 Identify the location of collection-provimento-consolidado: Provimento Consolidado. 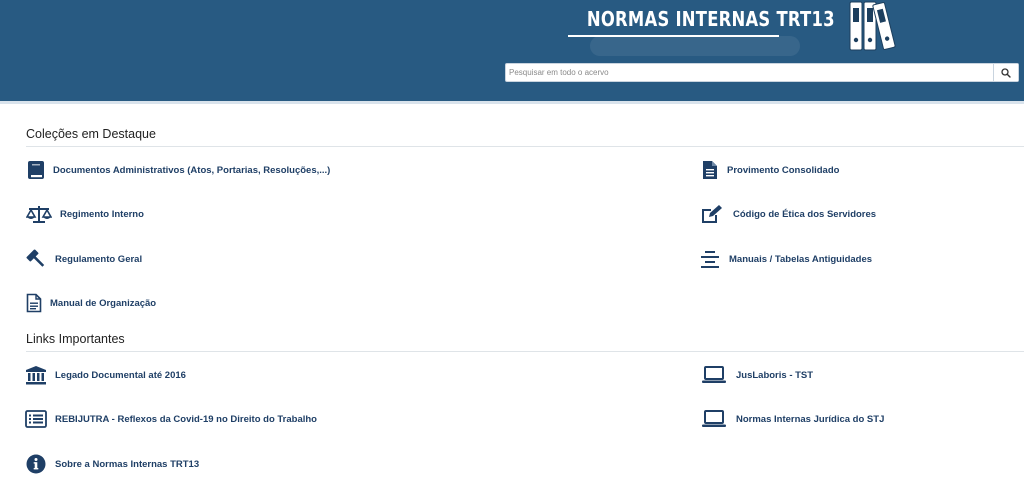
(769, 170).